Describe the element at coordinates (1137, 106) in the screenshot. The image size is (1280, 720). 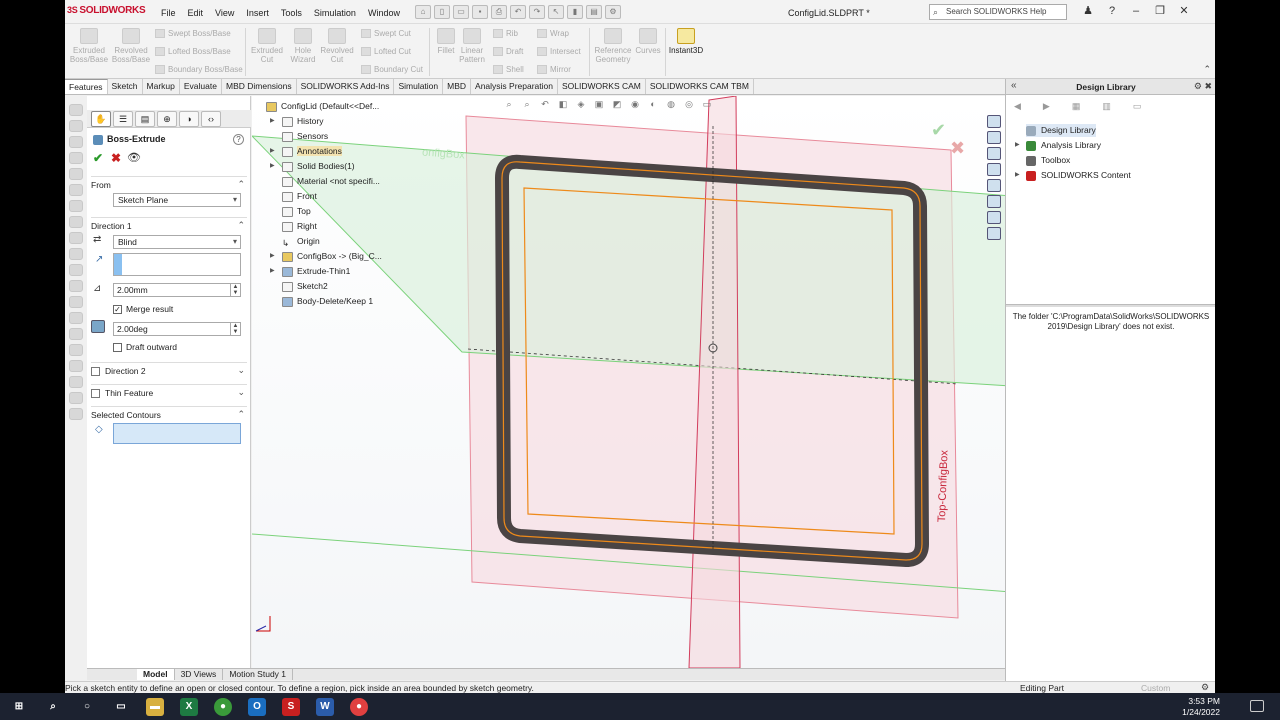
I see `create-new-folder-icon: ▭` at that location.